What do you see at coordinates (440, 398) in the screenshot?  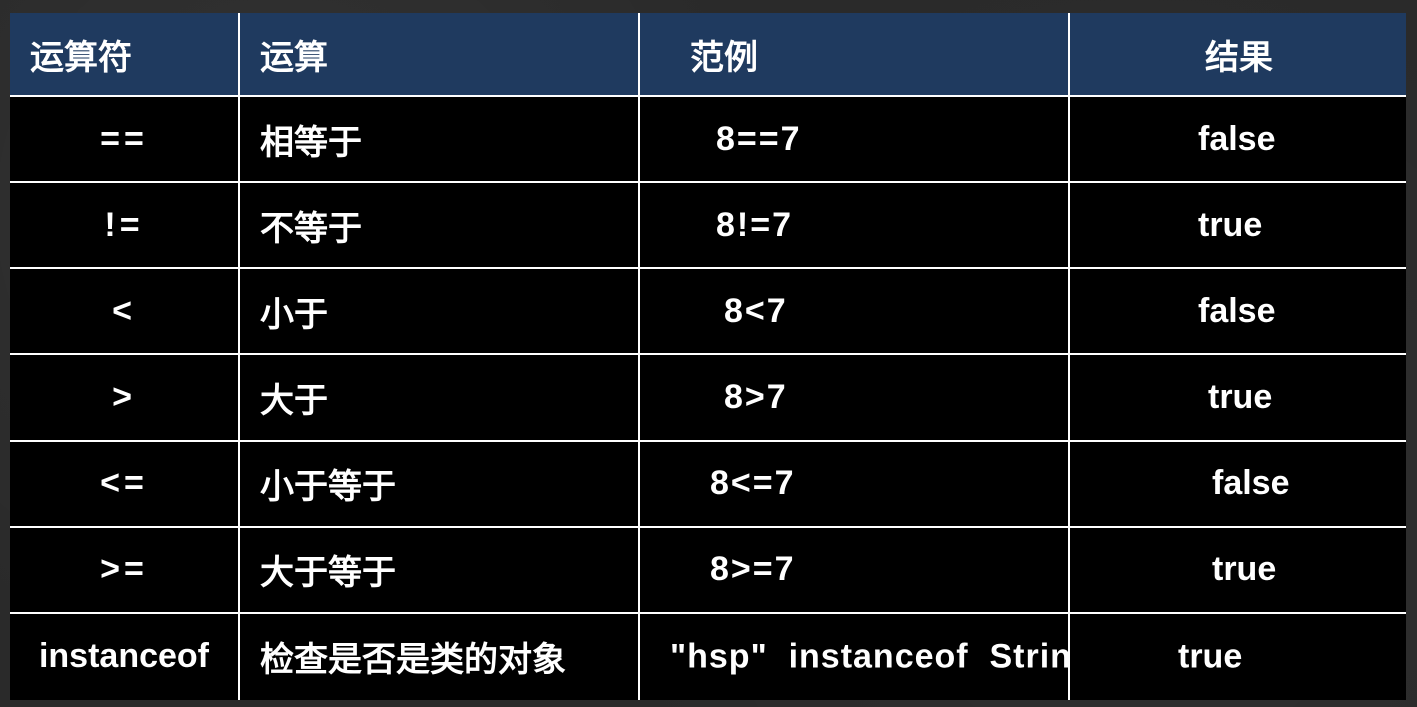 I see `operation-cell: 大于` at bounding box center [440, 398].